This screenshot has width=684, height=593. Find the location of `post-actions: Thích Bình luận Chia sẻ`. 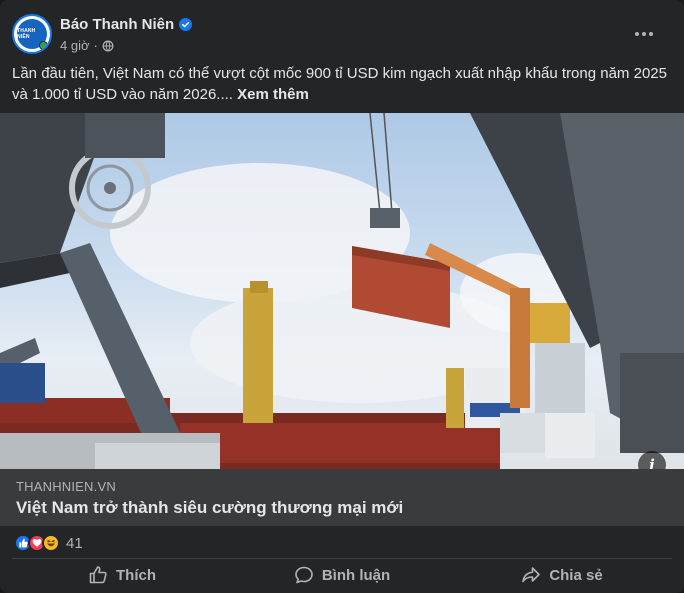

post-actions: Thích Bình luận Chia sẻ is located at coordinates (342, 575).